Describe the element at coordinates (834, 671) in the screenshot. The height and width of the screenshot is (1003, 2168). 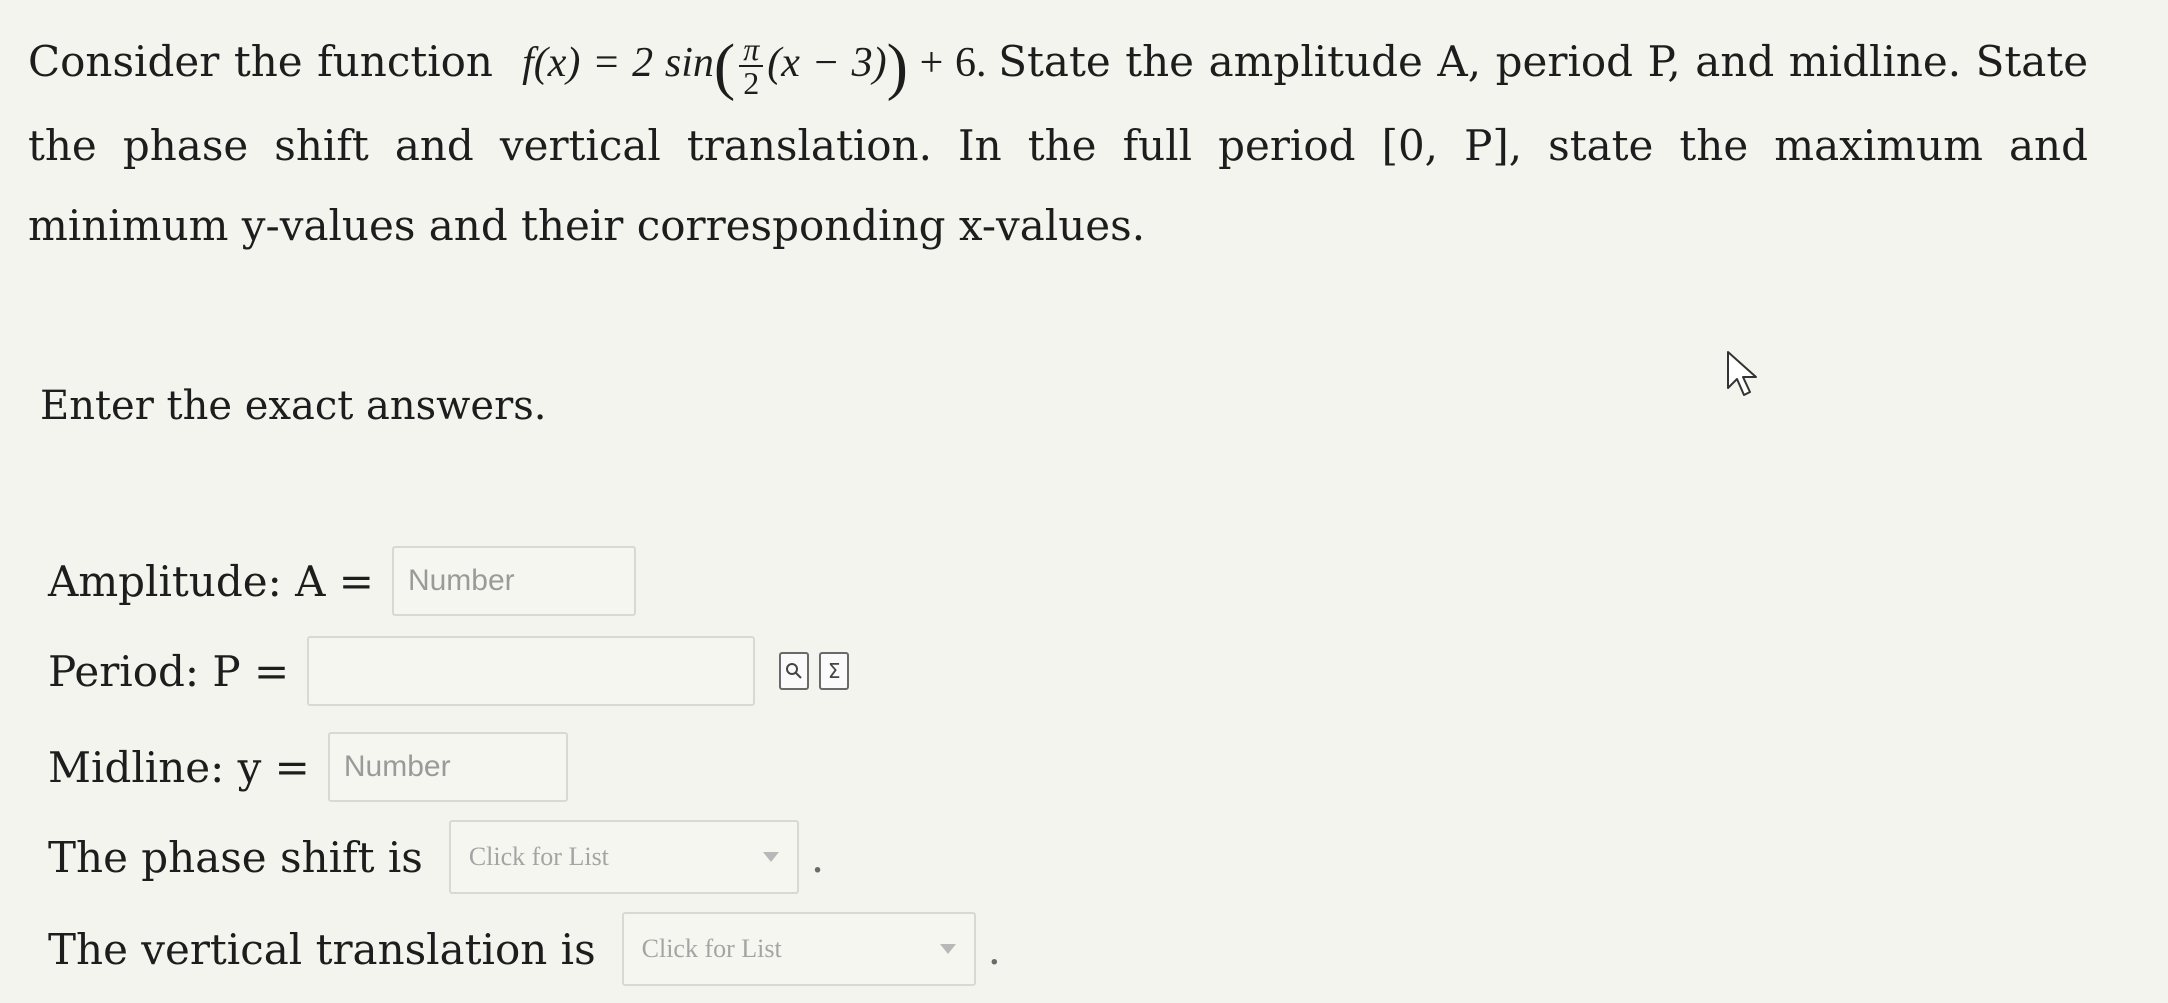
I see `sigma-icon: Σ` at that location.